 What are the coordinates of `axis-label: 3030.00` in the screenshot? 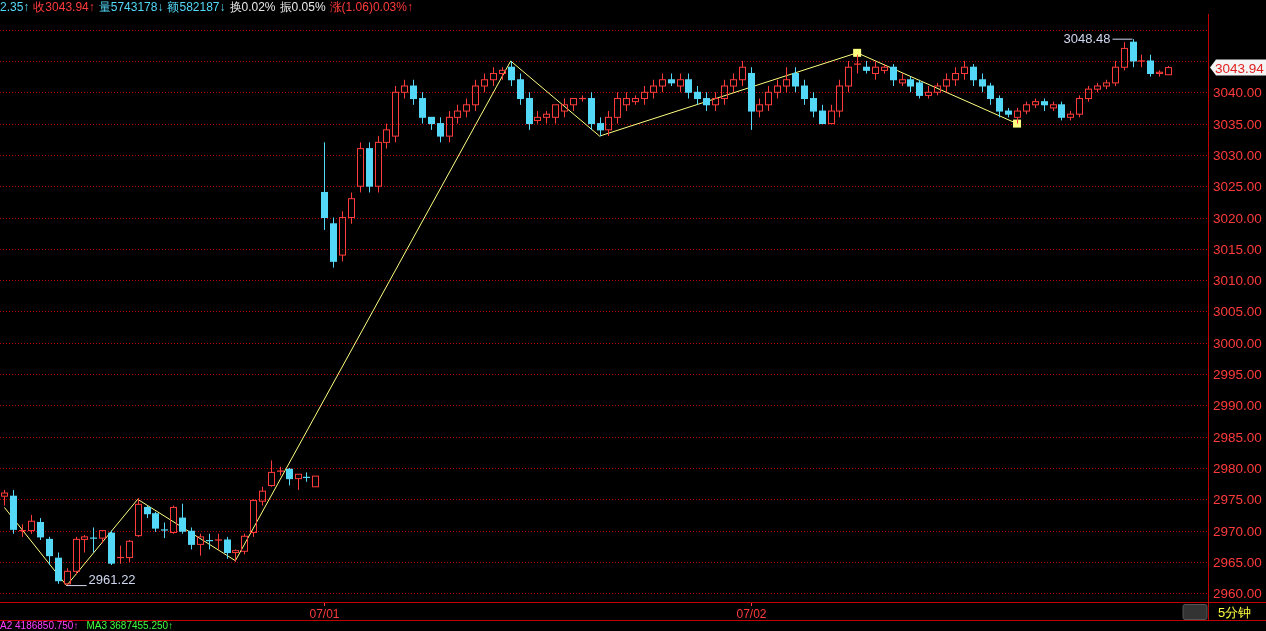 It's located at (1237, 155).